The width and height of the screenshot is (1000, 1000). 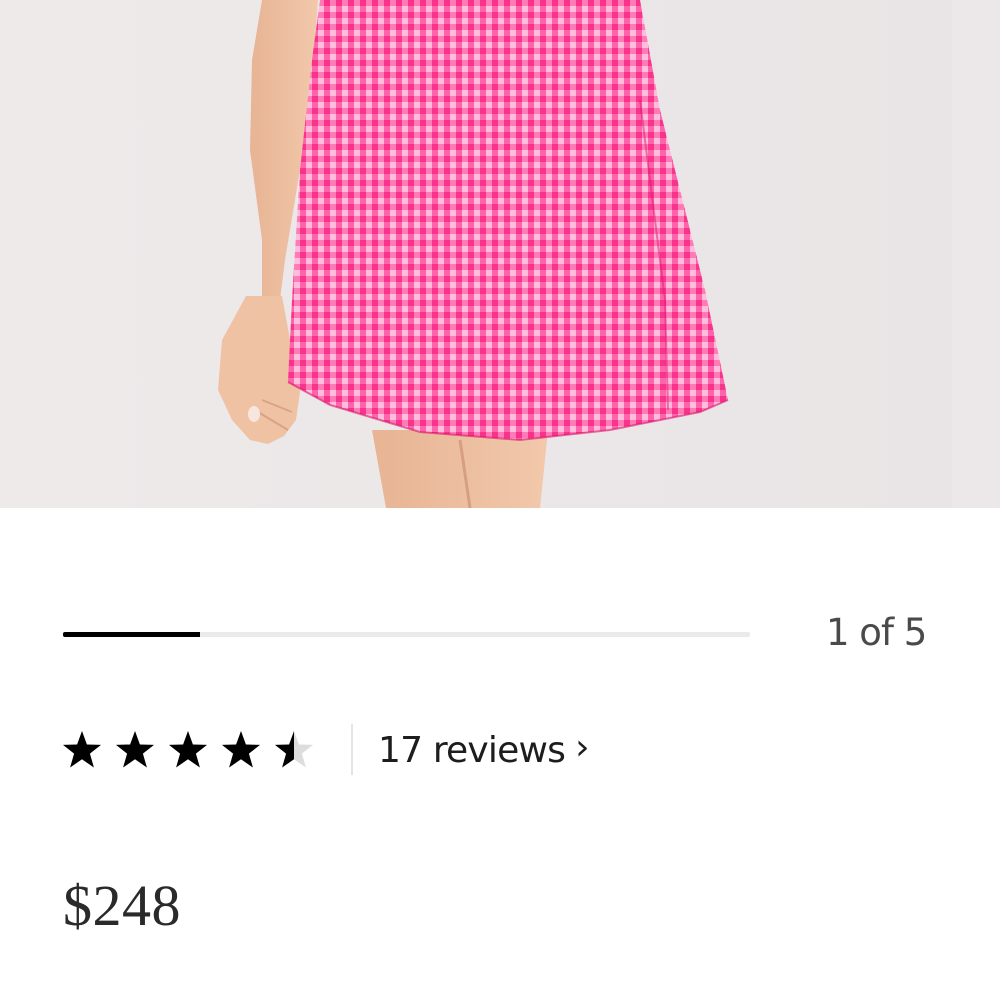 I want to click on reviews-link: 17 reviews ›, so click(x=483, y=750).